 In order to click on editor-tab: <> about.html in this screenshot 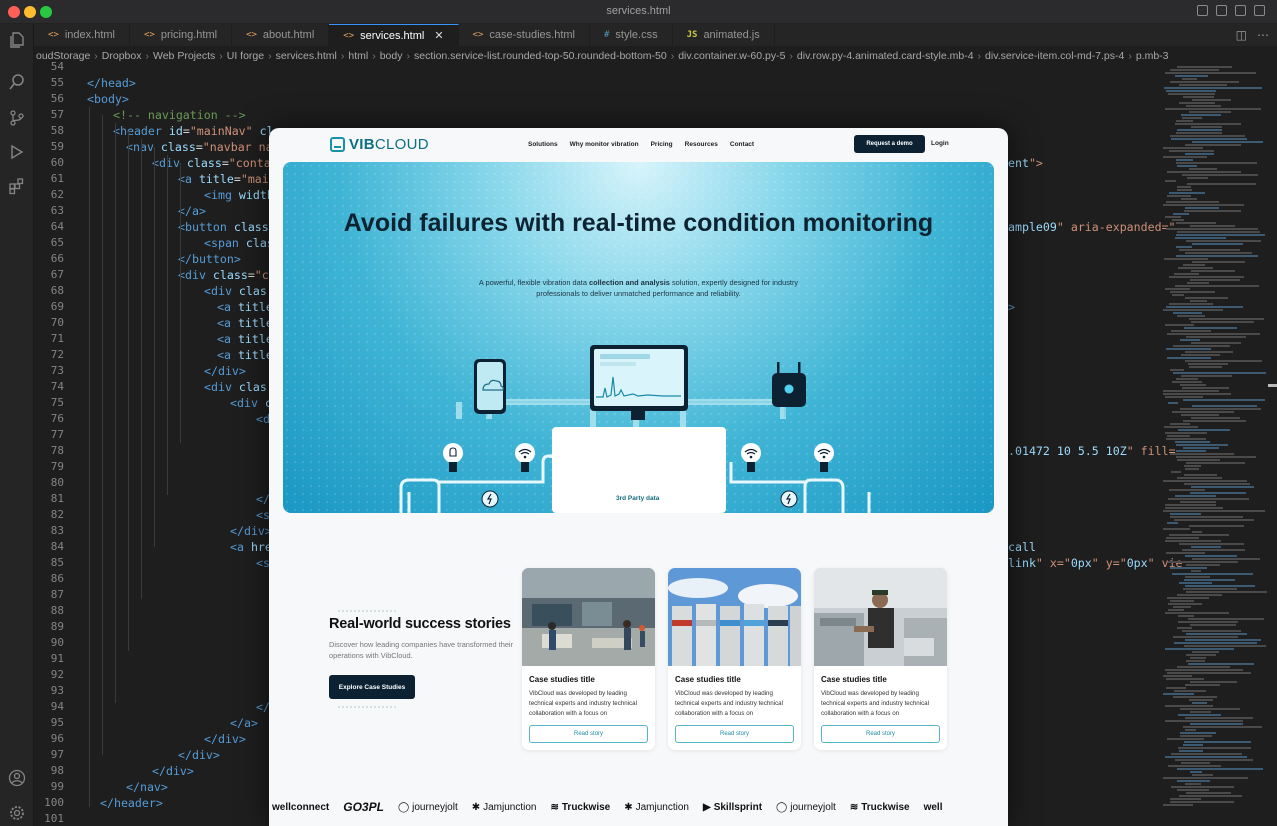, I will do `click(281, 35)`.